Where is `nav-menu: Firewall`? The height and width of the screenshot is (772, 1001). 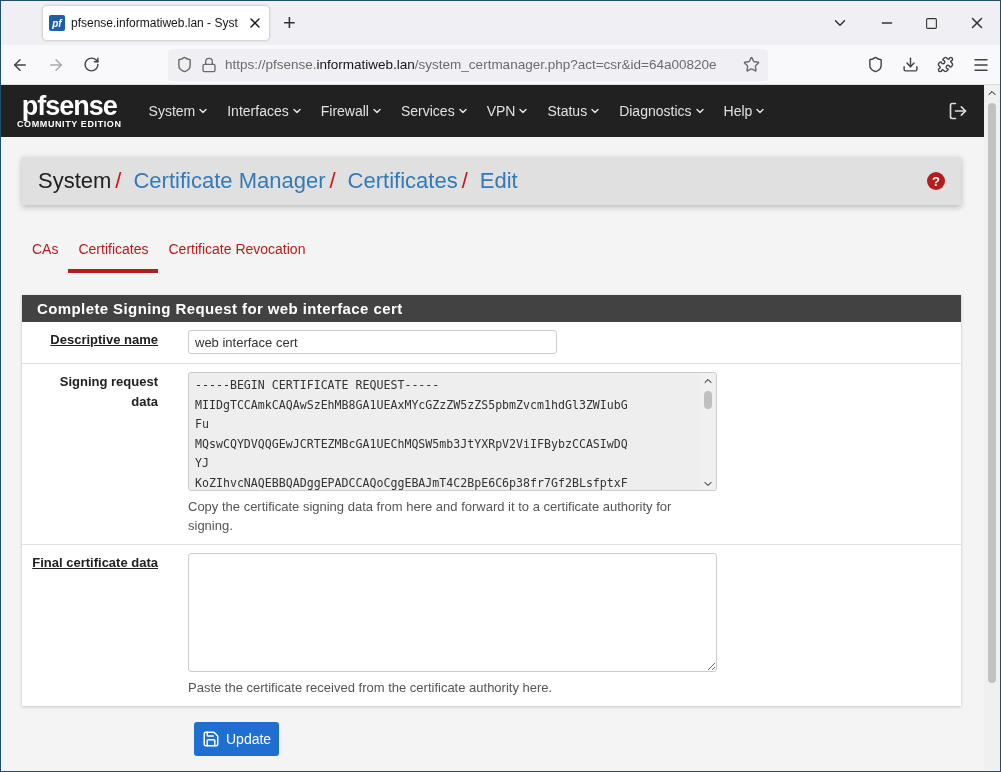
nav-menu: Firewall is located at coordinates (351, 111).